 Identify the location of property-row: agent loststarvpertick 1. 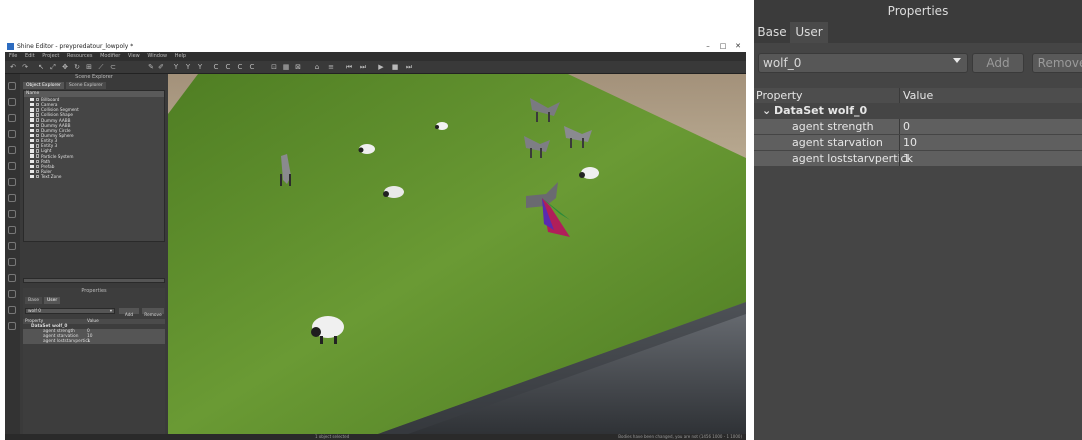
(918, 158).